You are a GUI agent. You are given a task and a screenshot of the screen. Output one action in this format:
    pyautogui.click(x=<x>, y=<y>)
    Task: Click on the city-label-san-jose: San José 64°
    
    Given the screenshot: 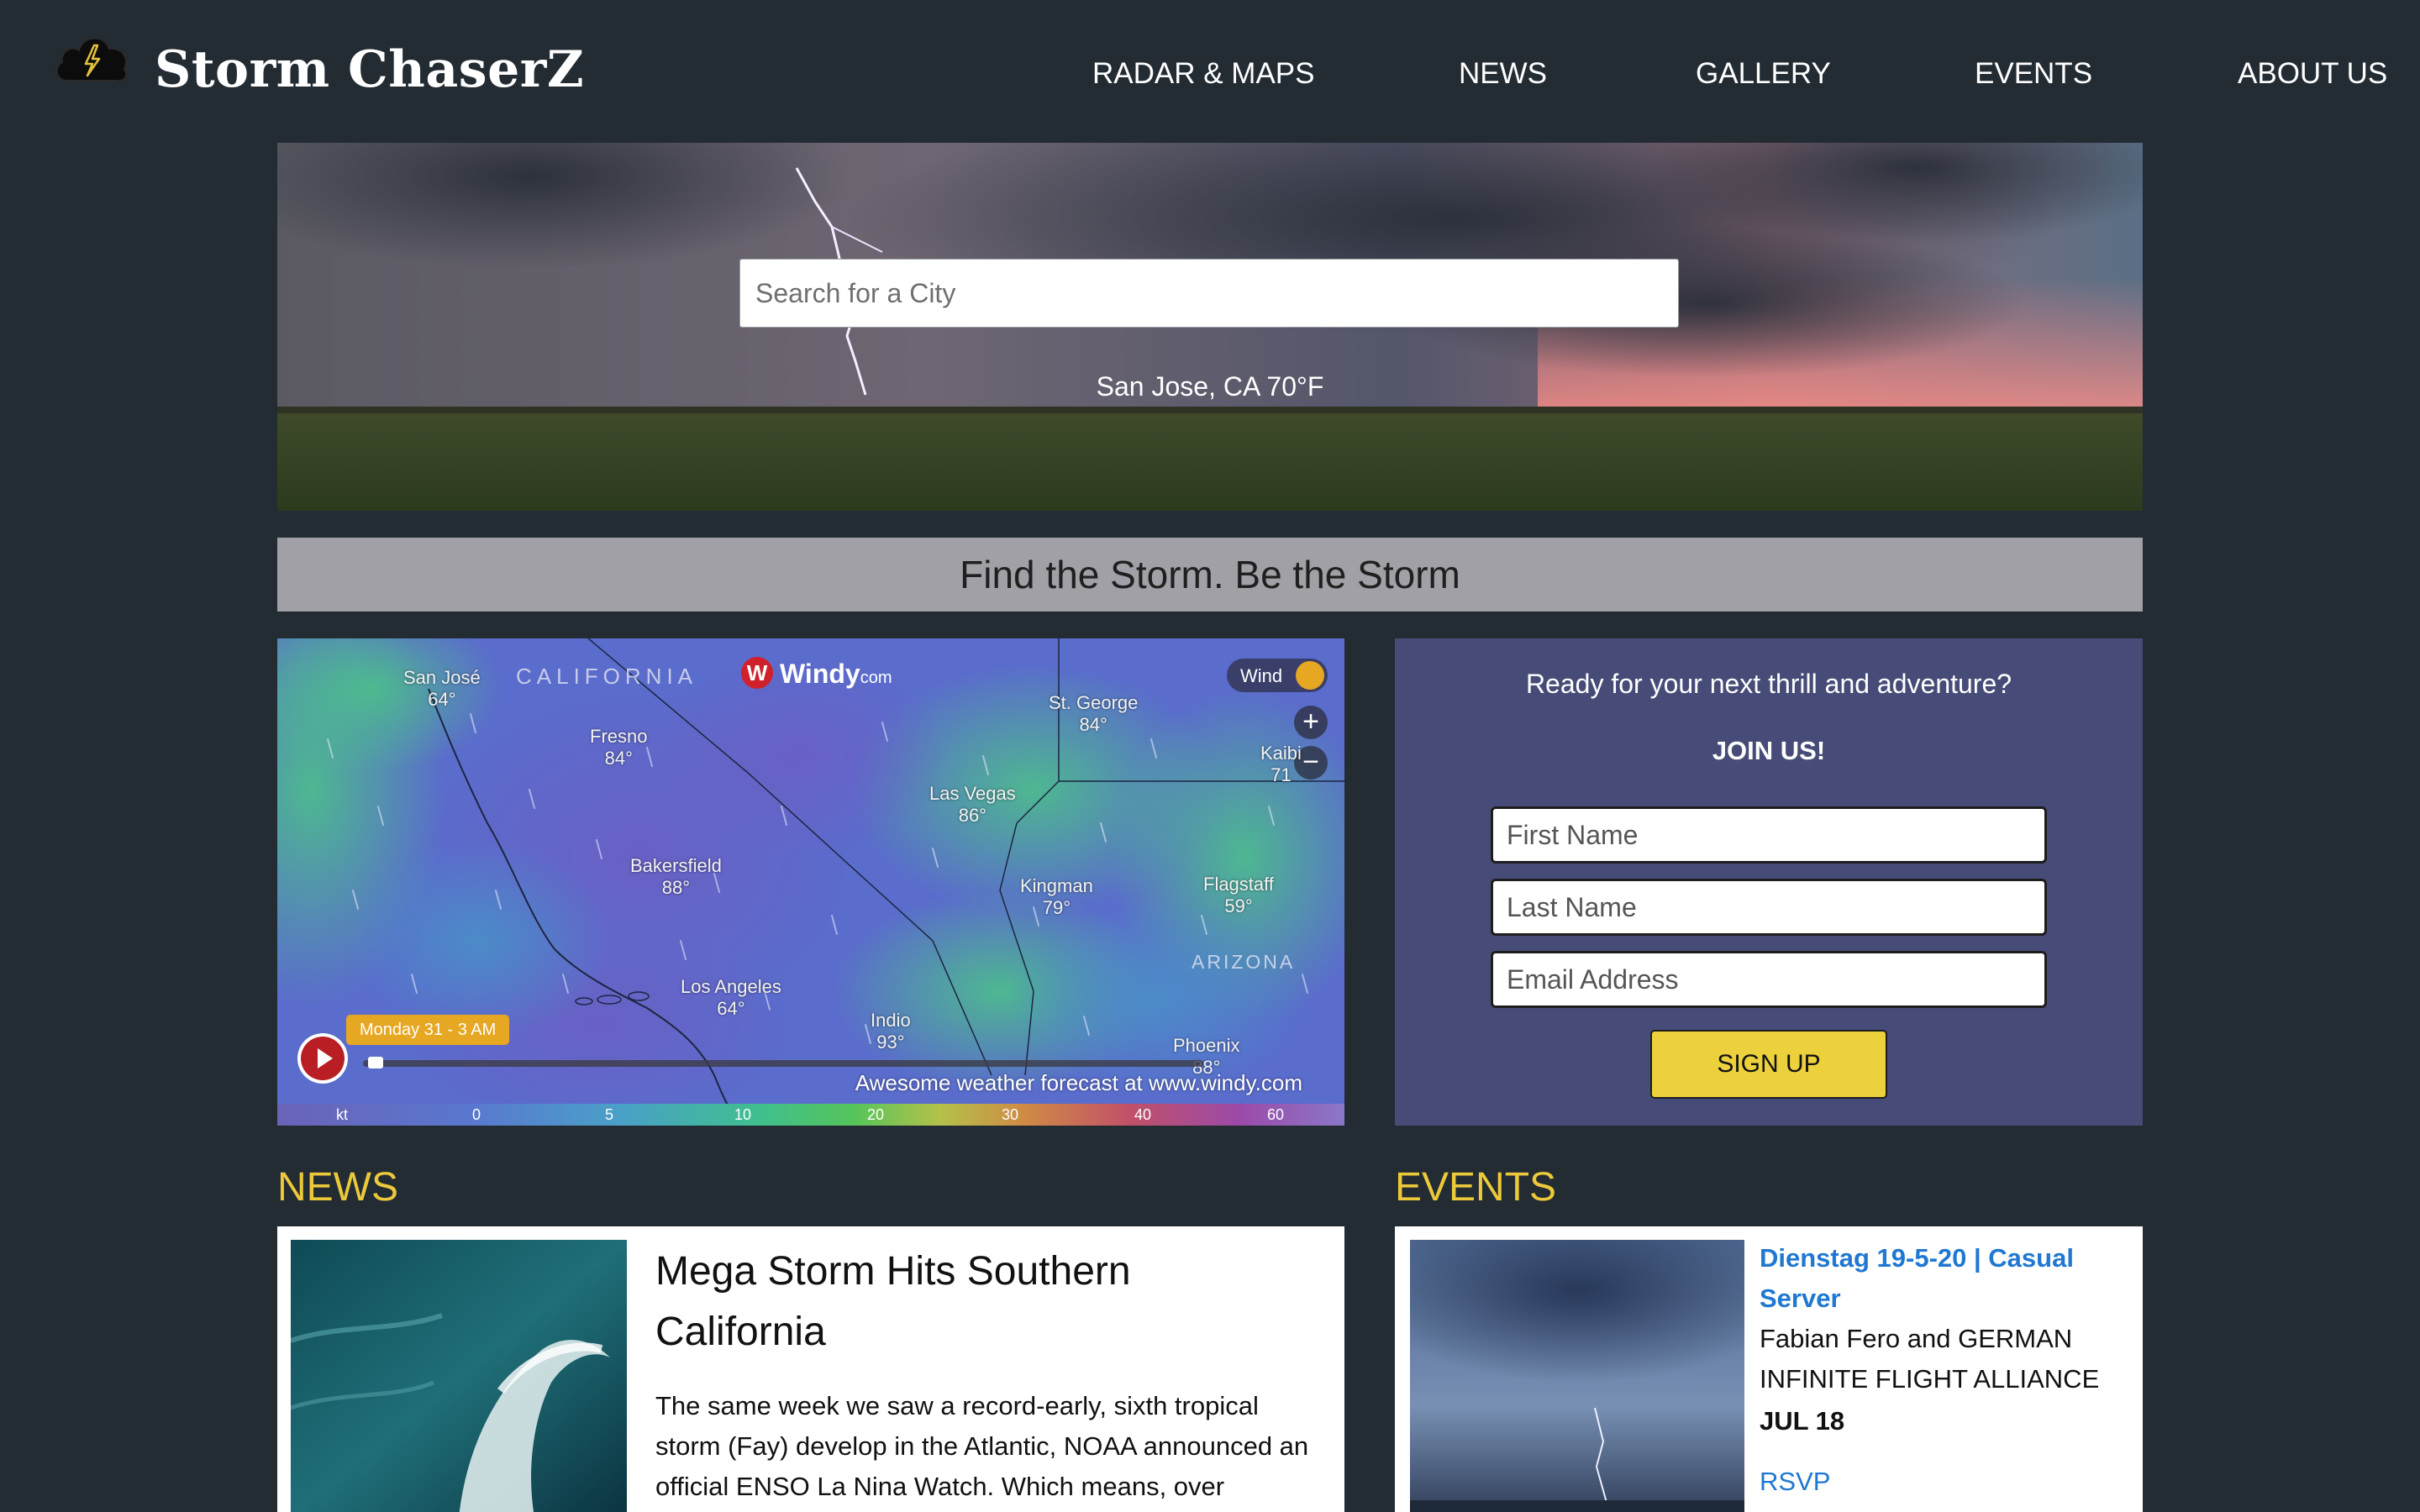 What is the action you would take?
    pyautogui.click(x=442, y=688)
    